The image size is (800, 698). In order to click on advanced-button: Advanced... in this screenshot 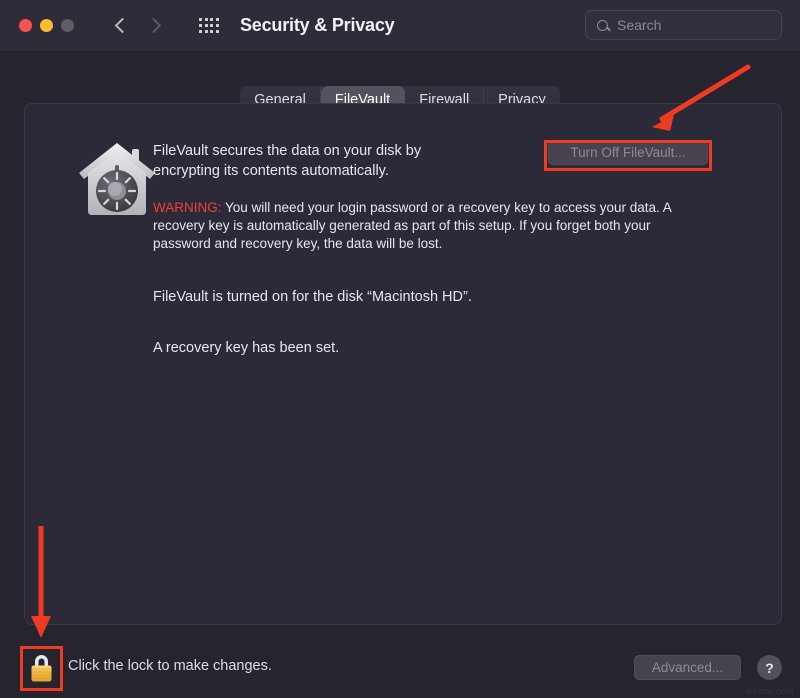, I will do `click(687, 667)`.